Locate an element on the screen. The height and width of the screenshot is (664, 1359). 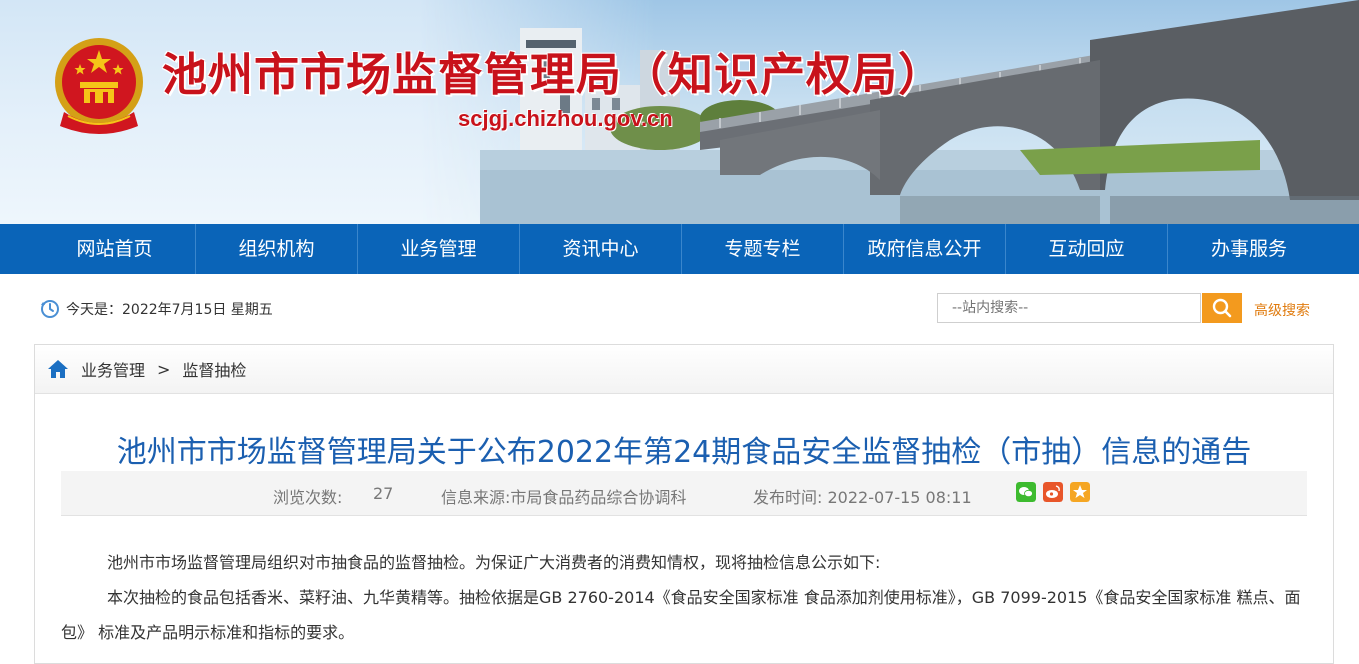
nav-item-business: 业务管理 is located at coordinates (439, 249).